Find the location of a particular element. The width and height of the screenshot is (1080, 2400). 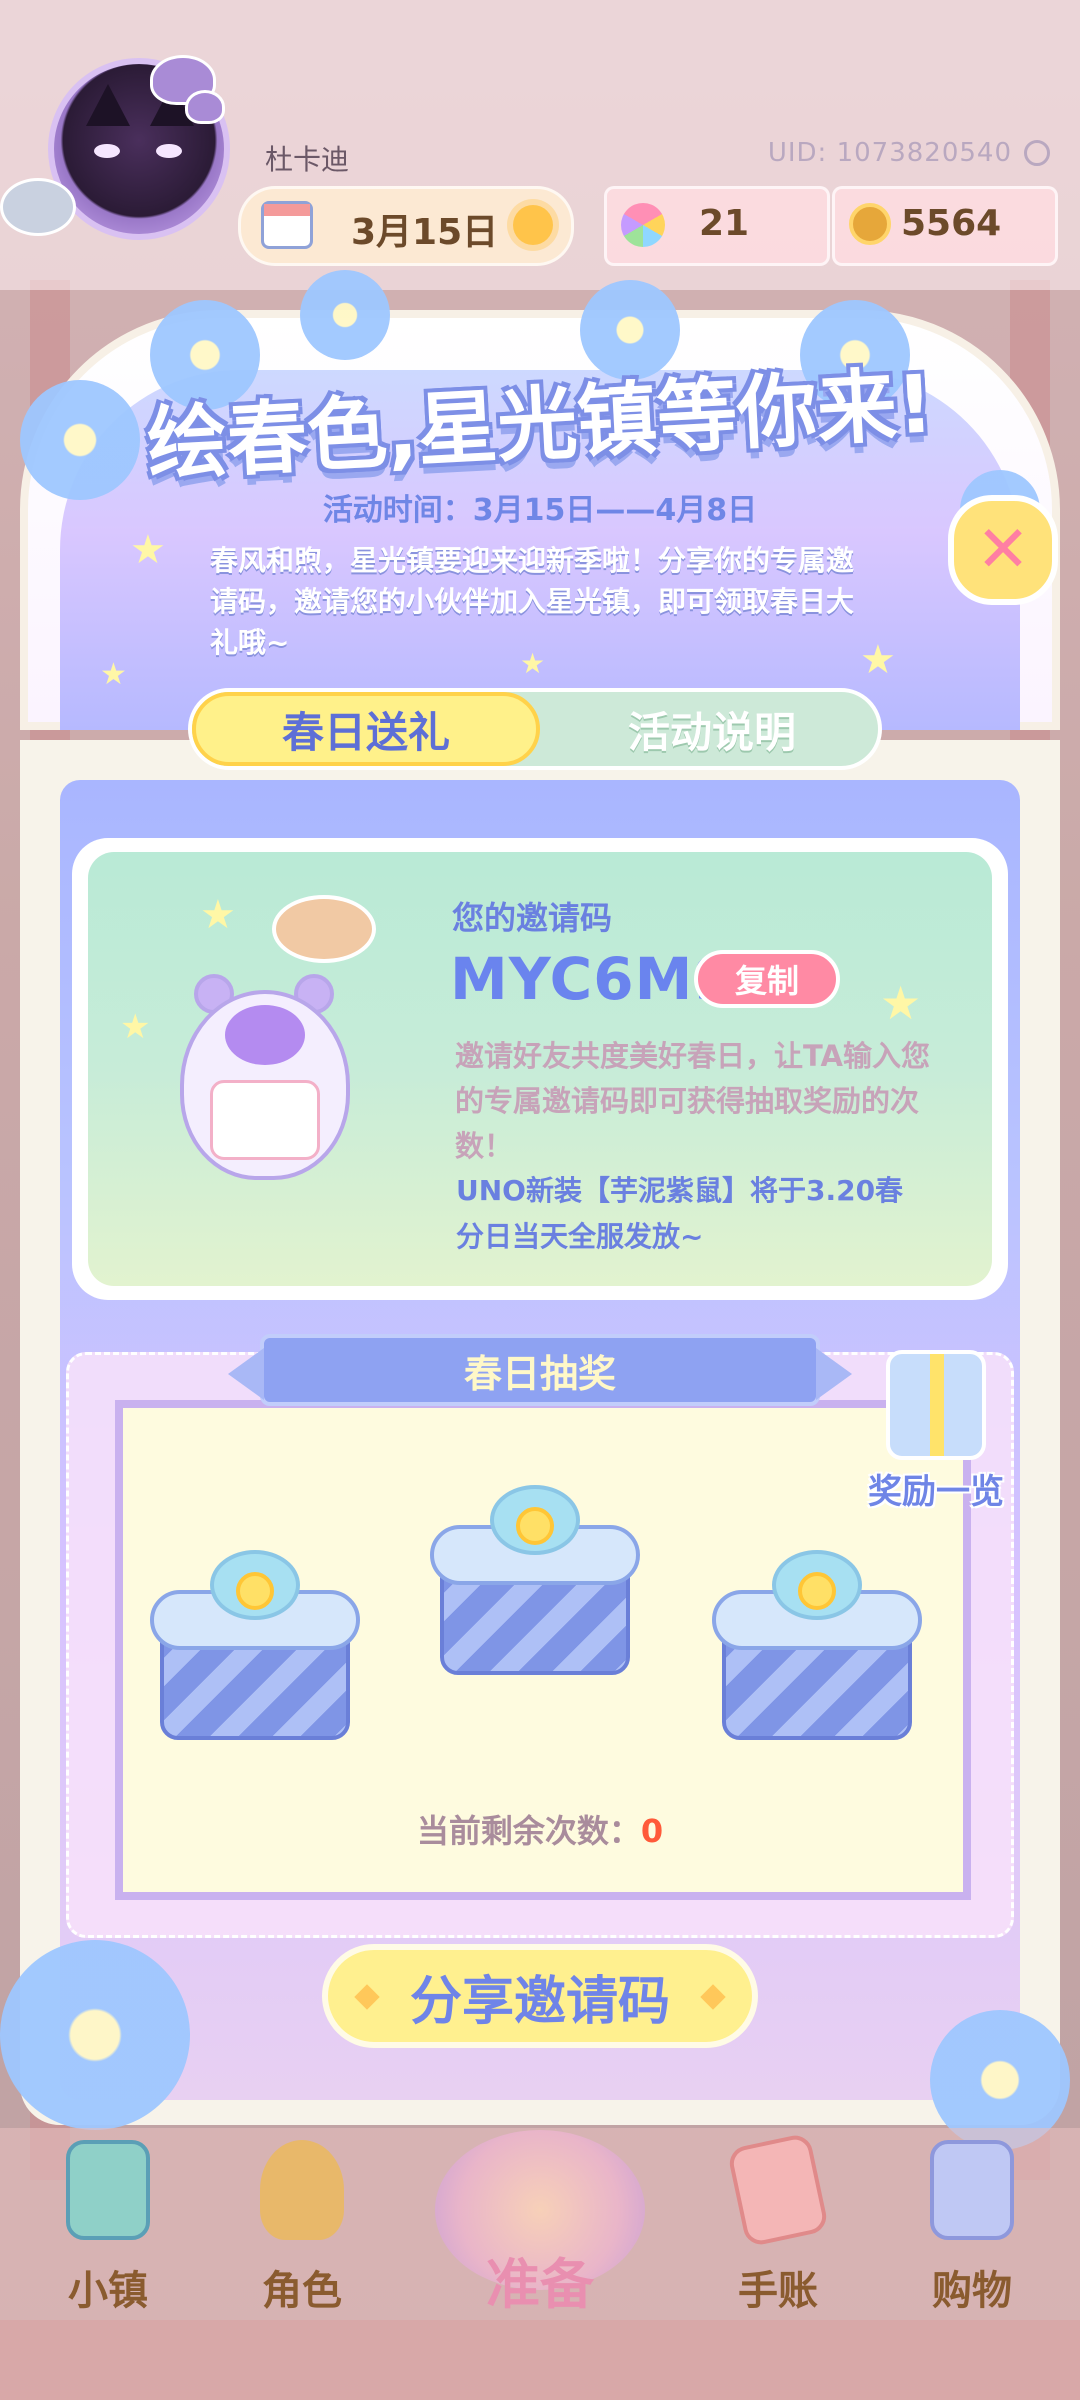

hamster-face is located at coordinates (265, 1035).